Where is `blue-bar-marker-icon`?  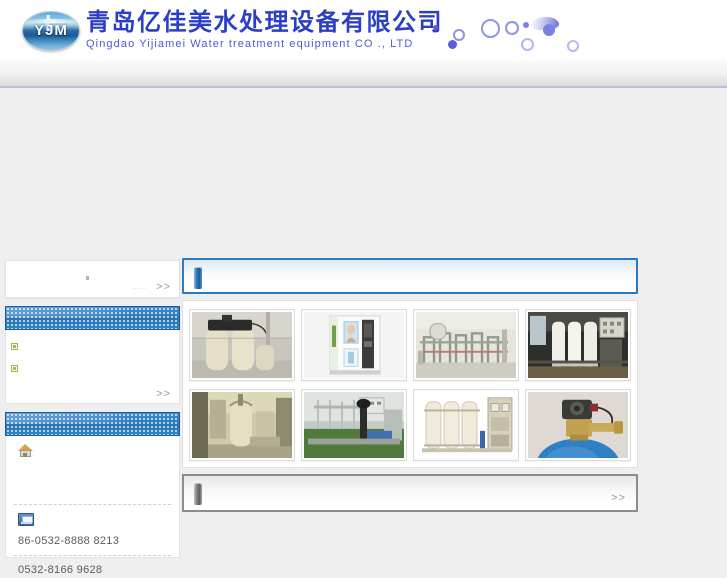
blue-bar-marker-icon is located at coordinates (198, 278).